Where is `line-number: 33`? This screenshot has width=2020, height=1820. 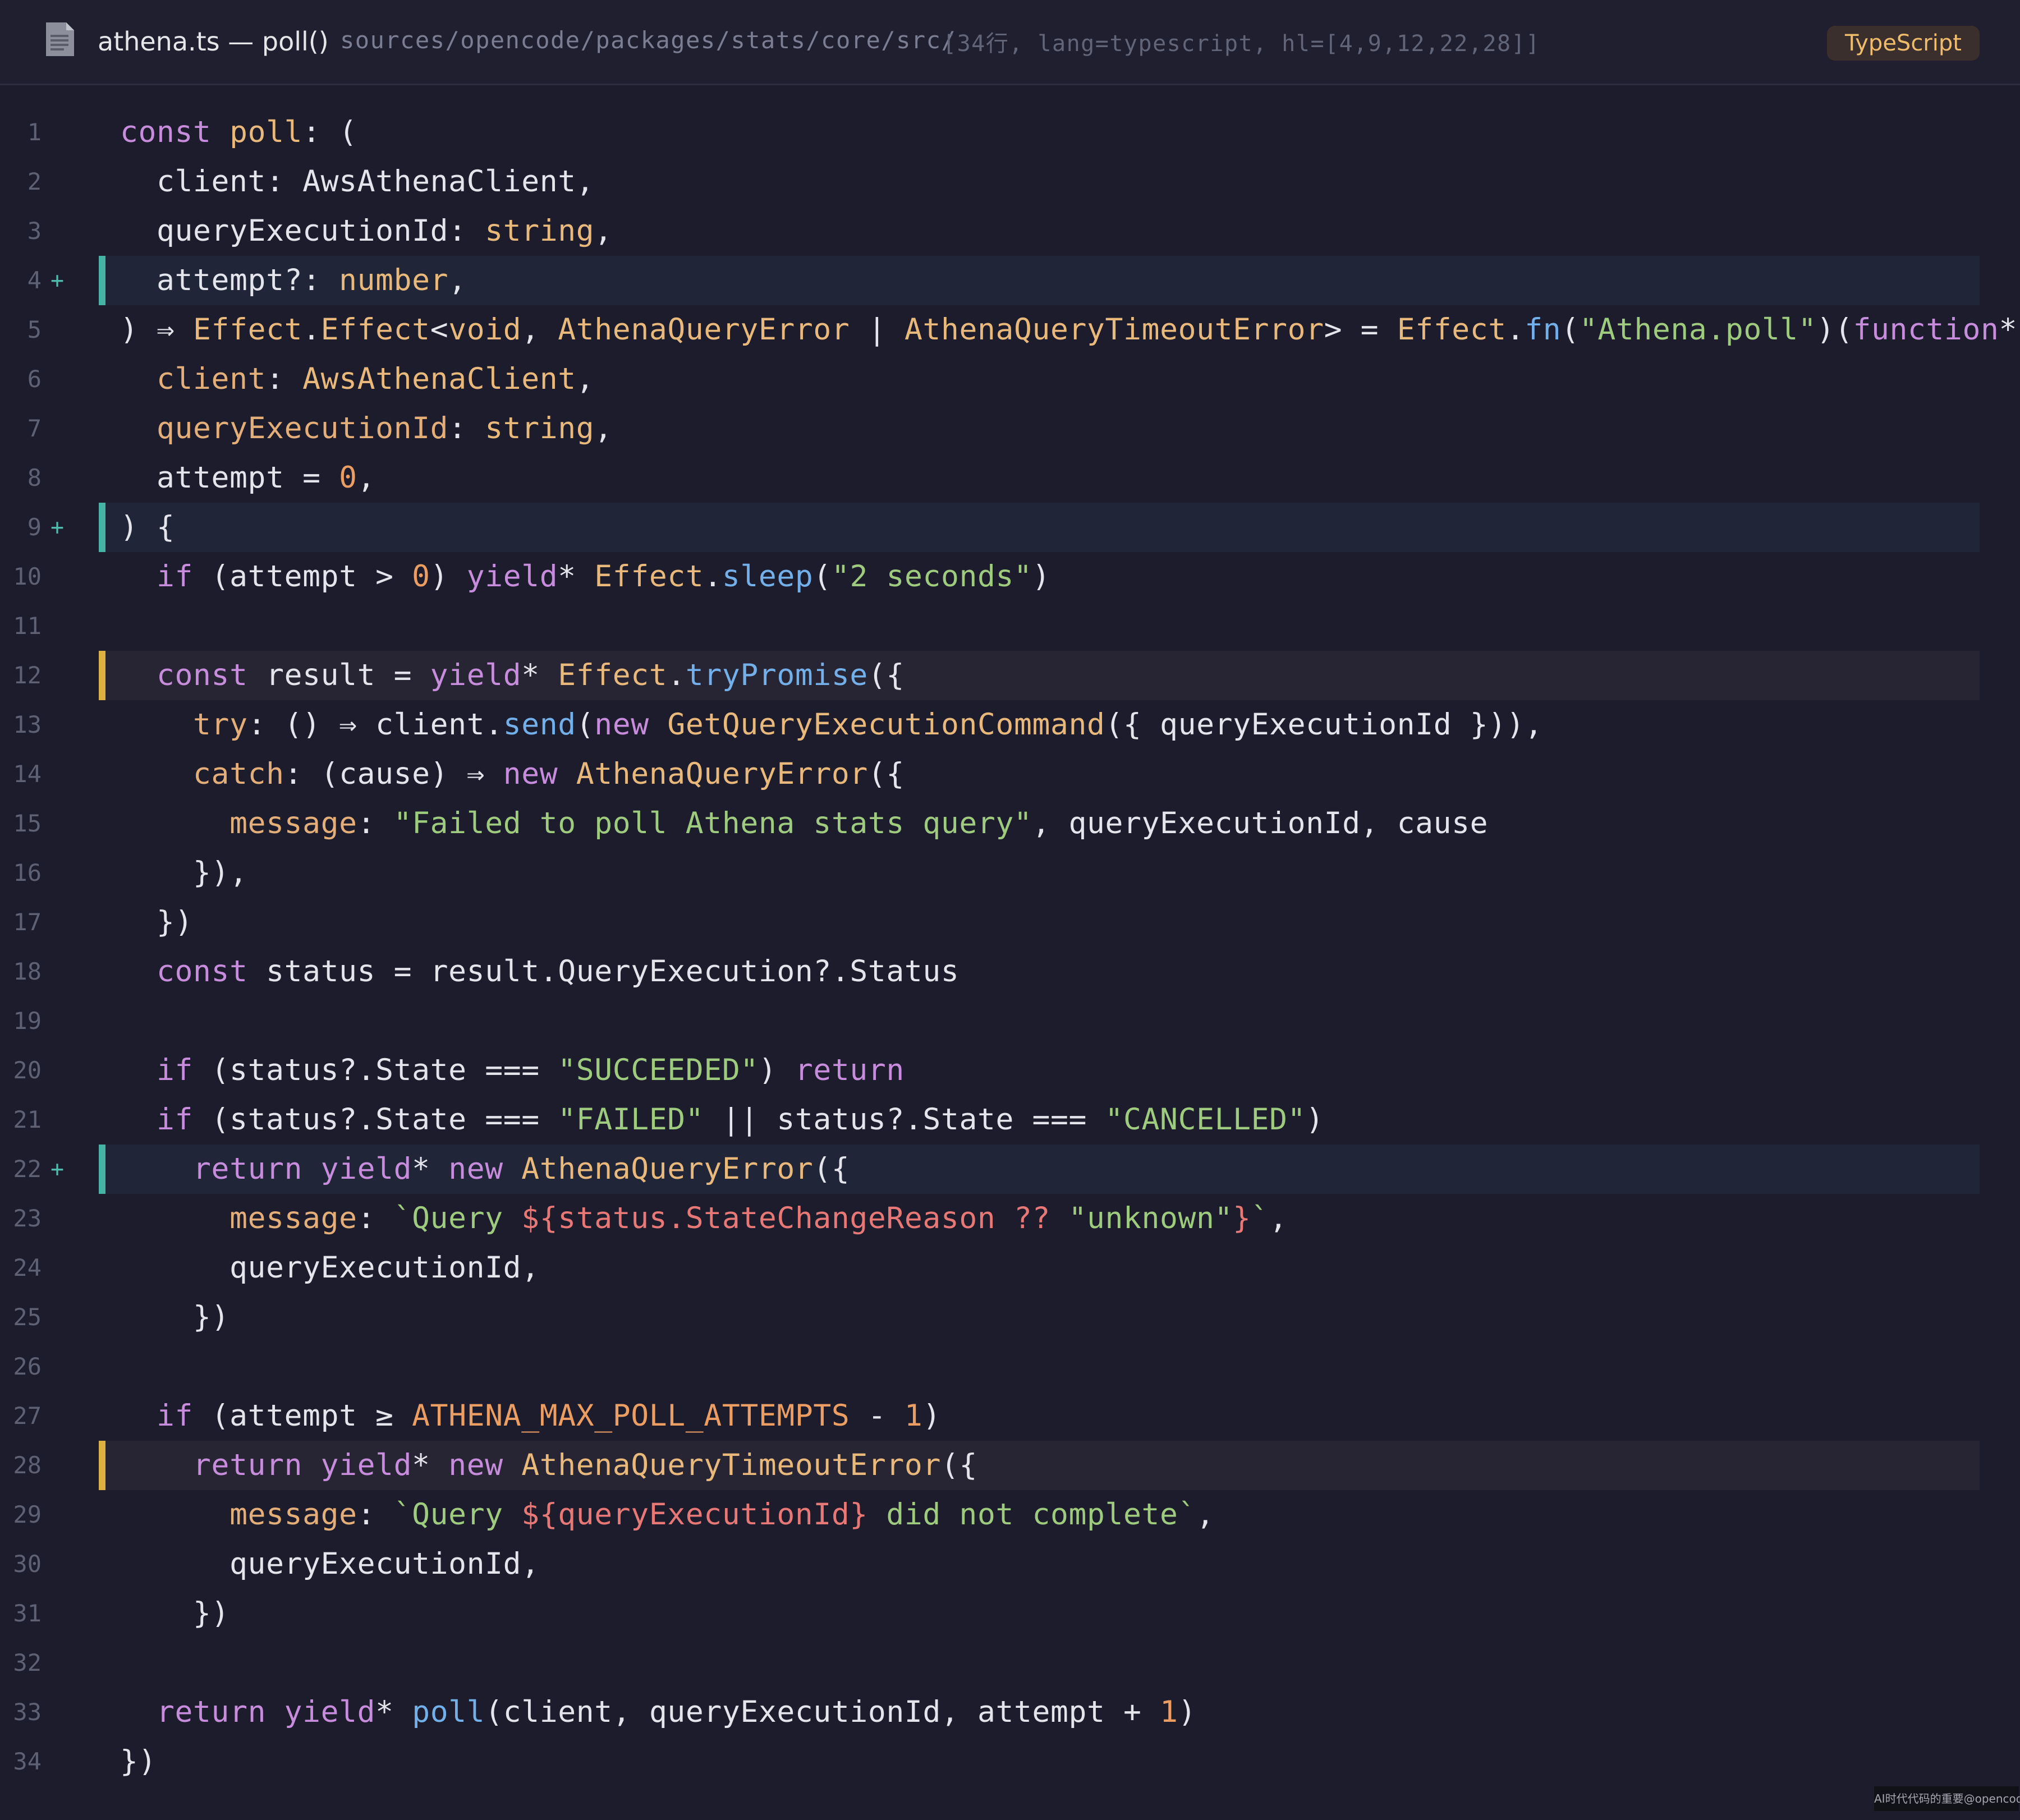
line-number: 33 is located at coordinates (27, 1712).